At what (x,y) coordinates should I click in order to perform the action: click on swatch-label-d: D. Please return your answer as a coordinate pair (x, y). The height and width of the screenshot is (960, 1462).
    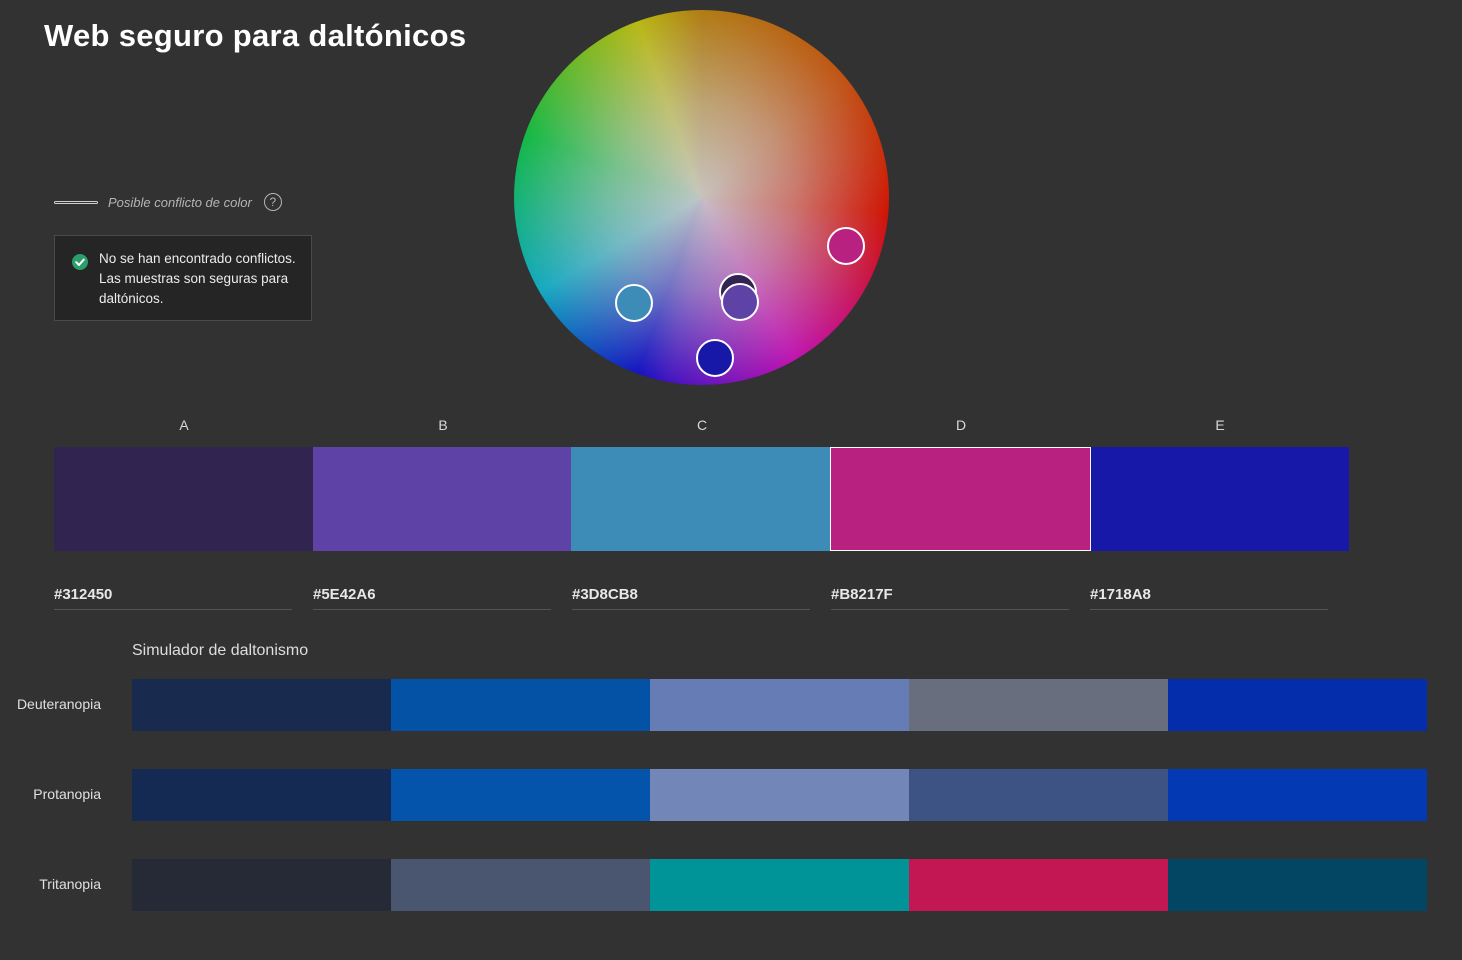
    Looking at the image, I should click on (961, 425).